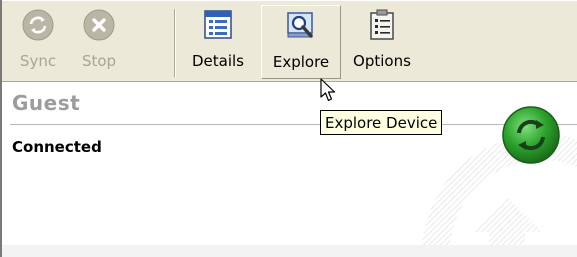 Image resolution: width=577 pixels, height=257 pixels. What do you see at coordinates (301, 26) in the screenshot?
I see `explore-icon` at bounding box center [301, 26].